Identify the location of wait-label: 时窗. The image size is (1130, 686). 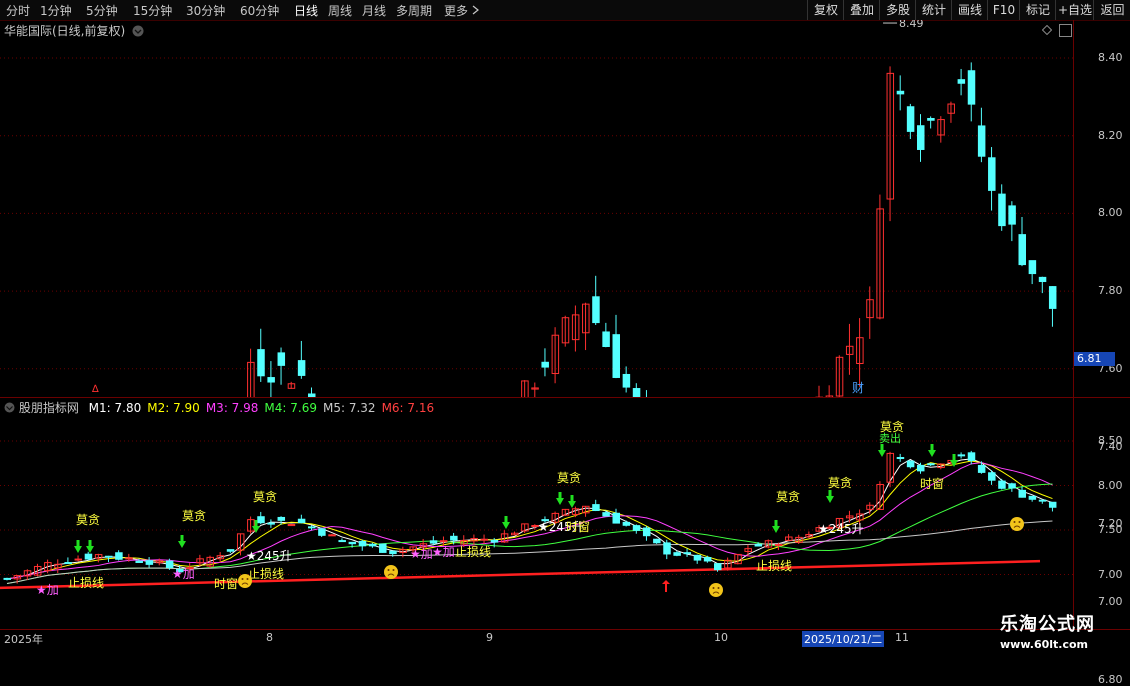
(578, 527).